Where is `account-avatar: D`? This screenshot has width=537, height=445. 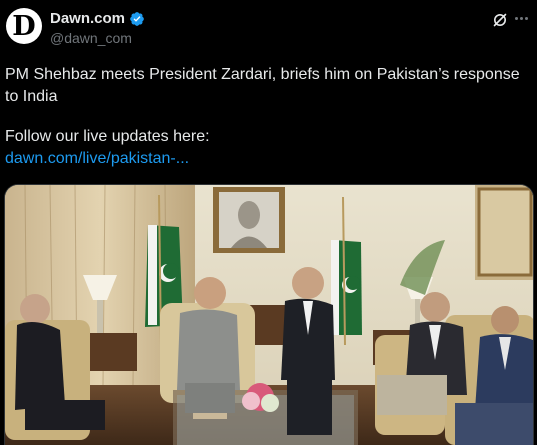 account-avatar: D is located at coordinates (24, 26).